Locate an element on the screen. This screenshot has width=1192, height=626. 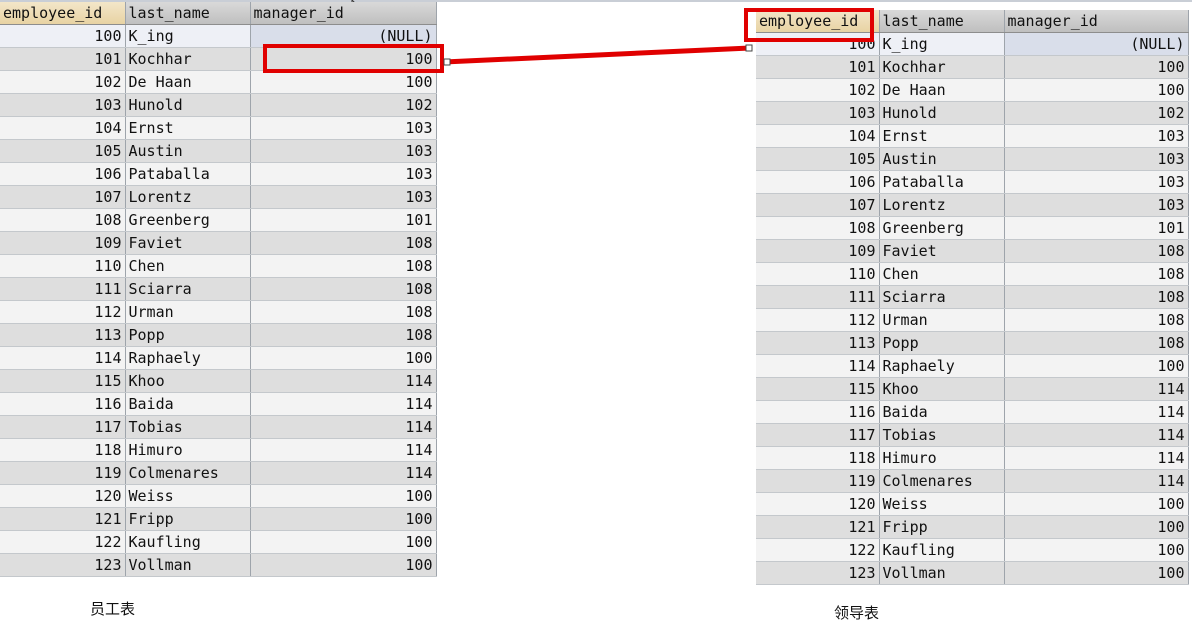
connector-arrow is located at coordinates (598, 55).